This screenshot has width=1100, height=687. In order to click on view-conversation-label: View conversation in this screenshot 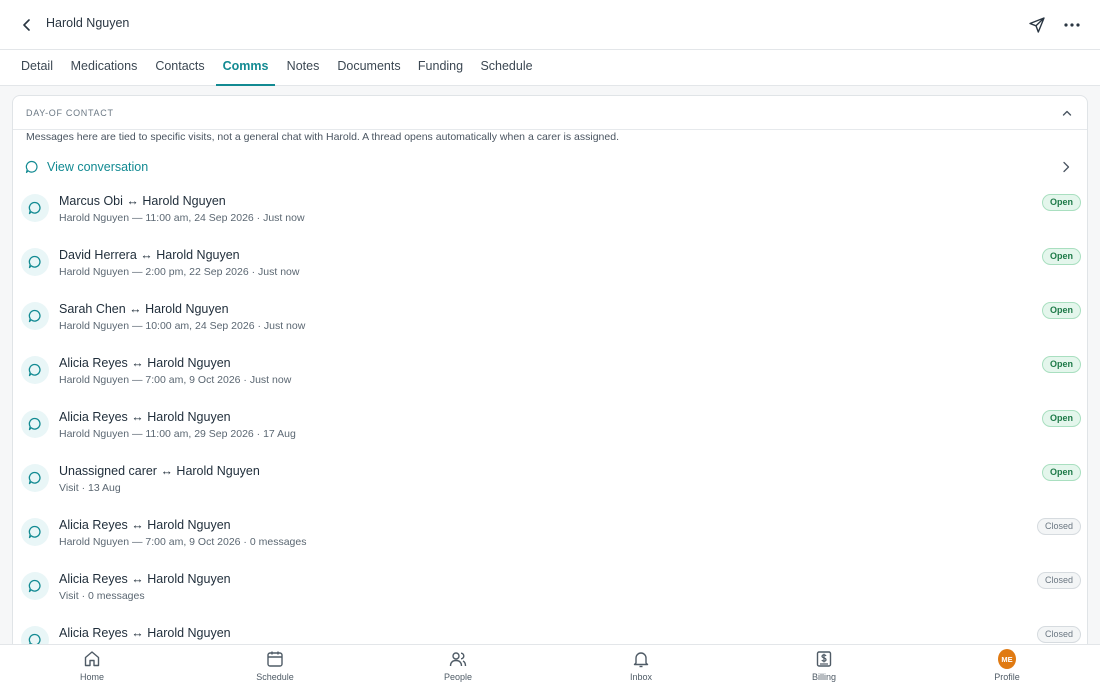, I will do `click(98, 167)`.